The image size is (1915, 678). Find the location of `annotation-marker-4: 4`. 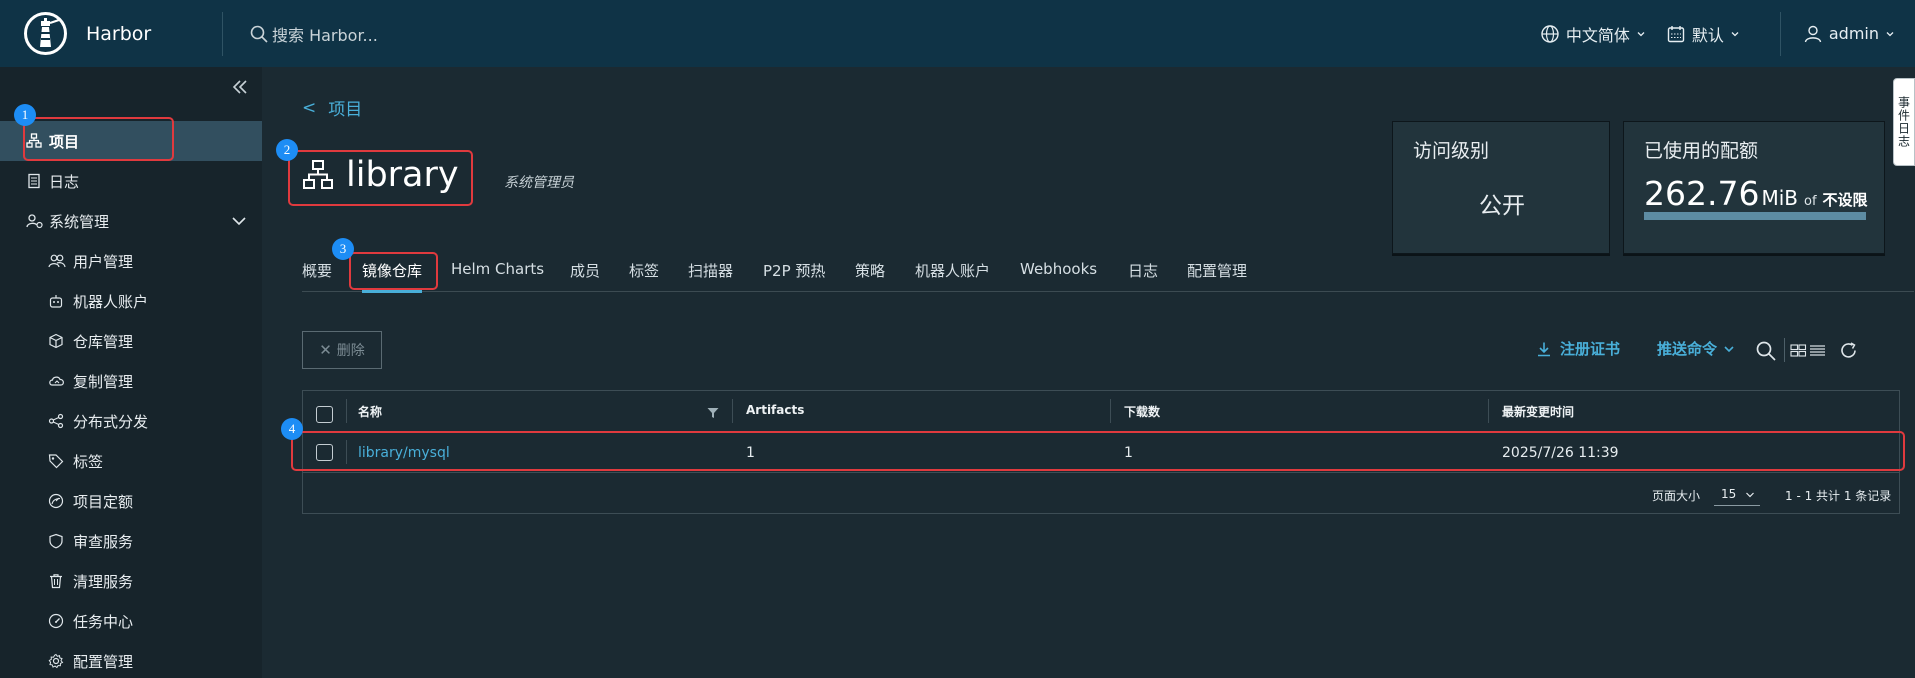

annotation-marker-4: 4 is located at coordinates (292, 429).